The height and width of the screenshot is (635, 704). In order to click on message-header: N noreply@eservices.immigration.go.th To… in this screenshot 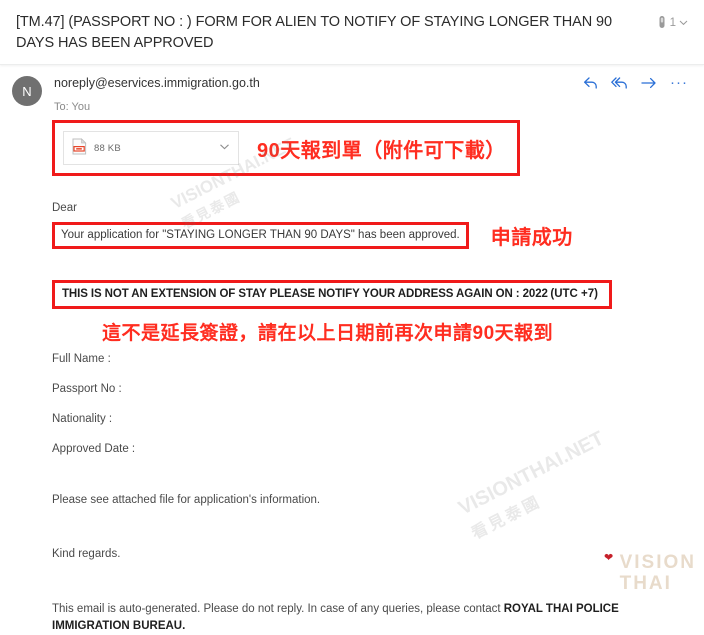, I will do `click(352, 89)`.